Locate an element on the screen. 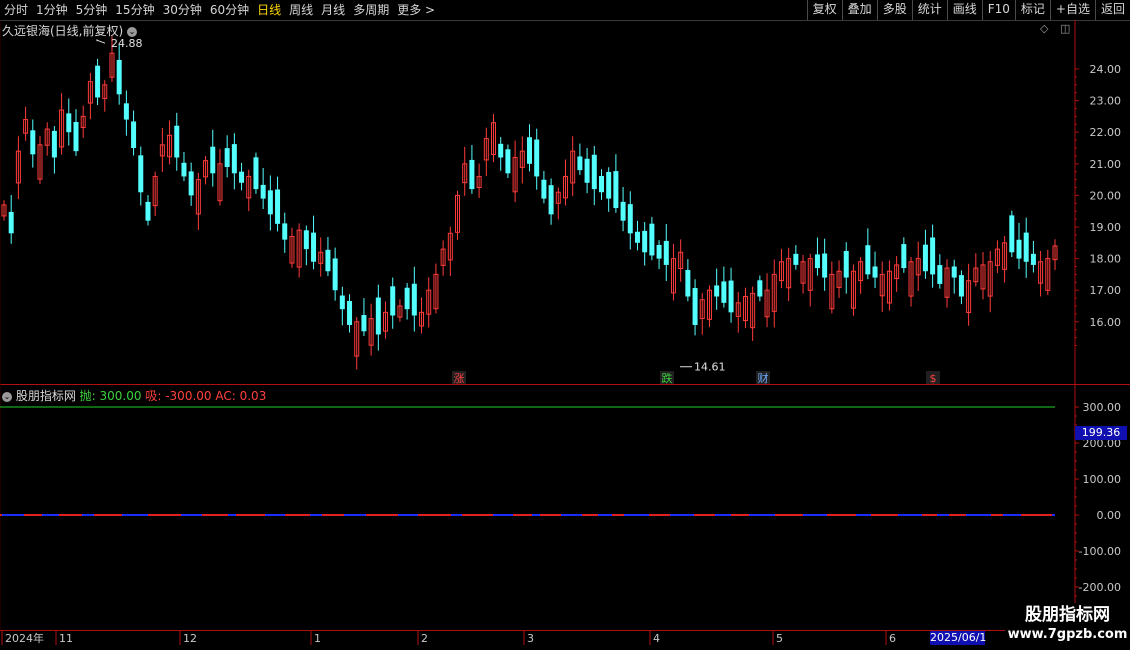 The width and height of the screenshot is (1130, 650). low-price-label: 14.61 is located at coordinates (710, 367).